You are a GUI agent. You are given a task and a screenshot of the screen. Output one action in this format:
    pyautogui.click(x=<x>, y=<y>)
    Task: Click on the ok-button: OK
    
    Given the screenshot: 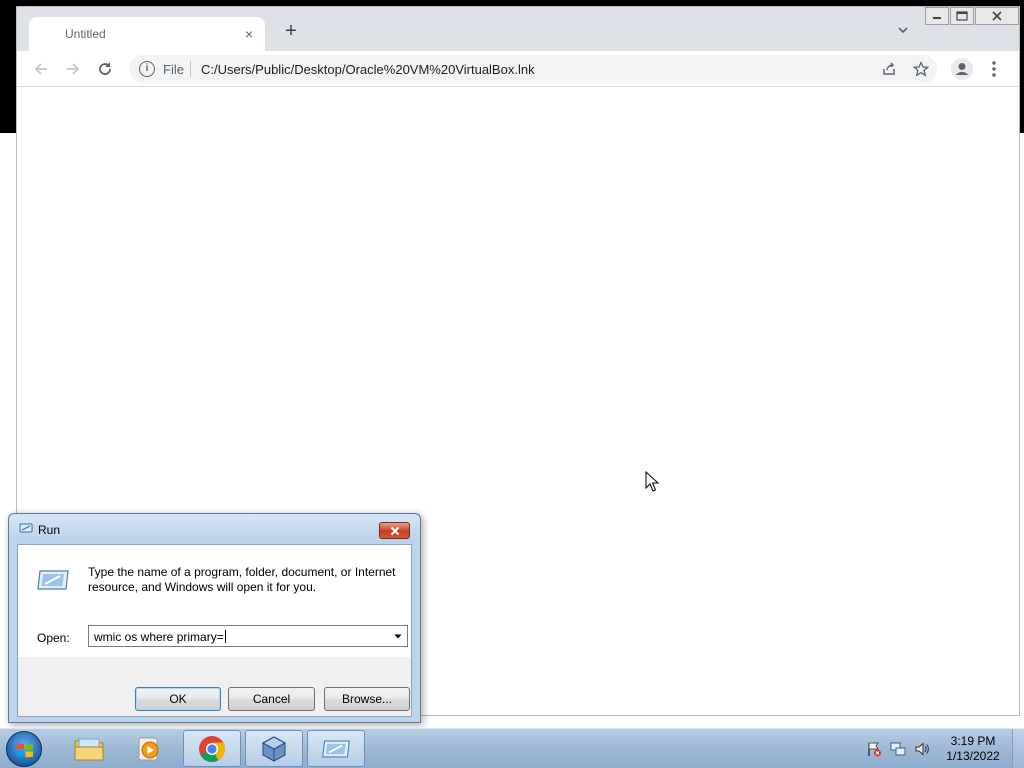 What is the action you would take?
    pyautogui.click(x=178, y=699)
    